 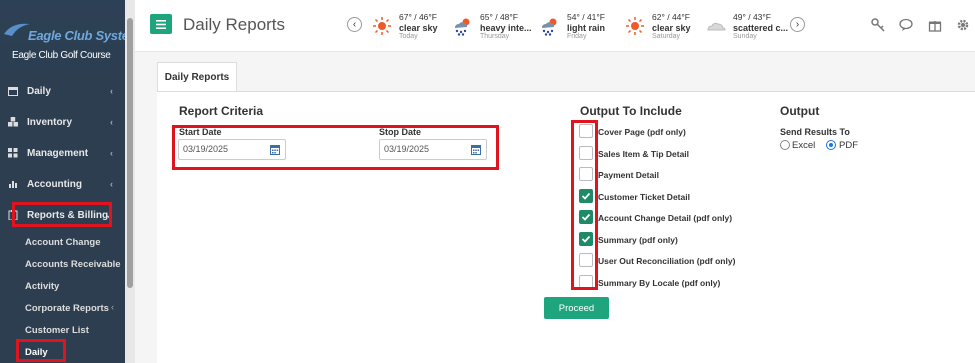 I want to click on pdf-radio, so click(x=831, y=145).